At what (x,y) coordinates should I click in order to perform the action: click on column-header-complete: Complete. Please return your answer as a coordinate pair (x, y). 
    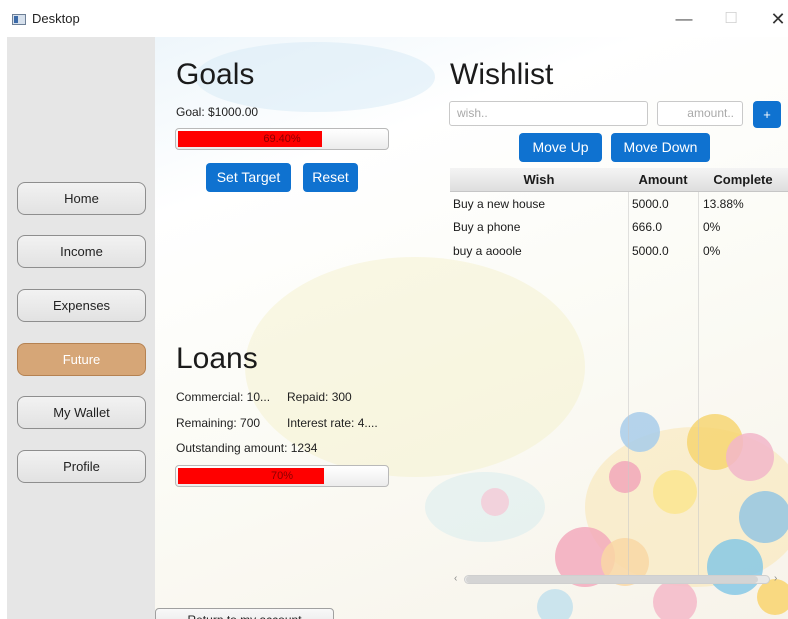
    Looking at the image, I should click on (743, 180).